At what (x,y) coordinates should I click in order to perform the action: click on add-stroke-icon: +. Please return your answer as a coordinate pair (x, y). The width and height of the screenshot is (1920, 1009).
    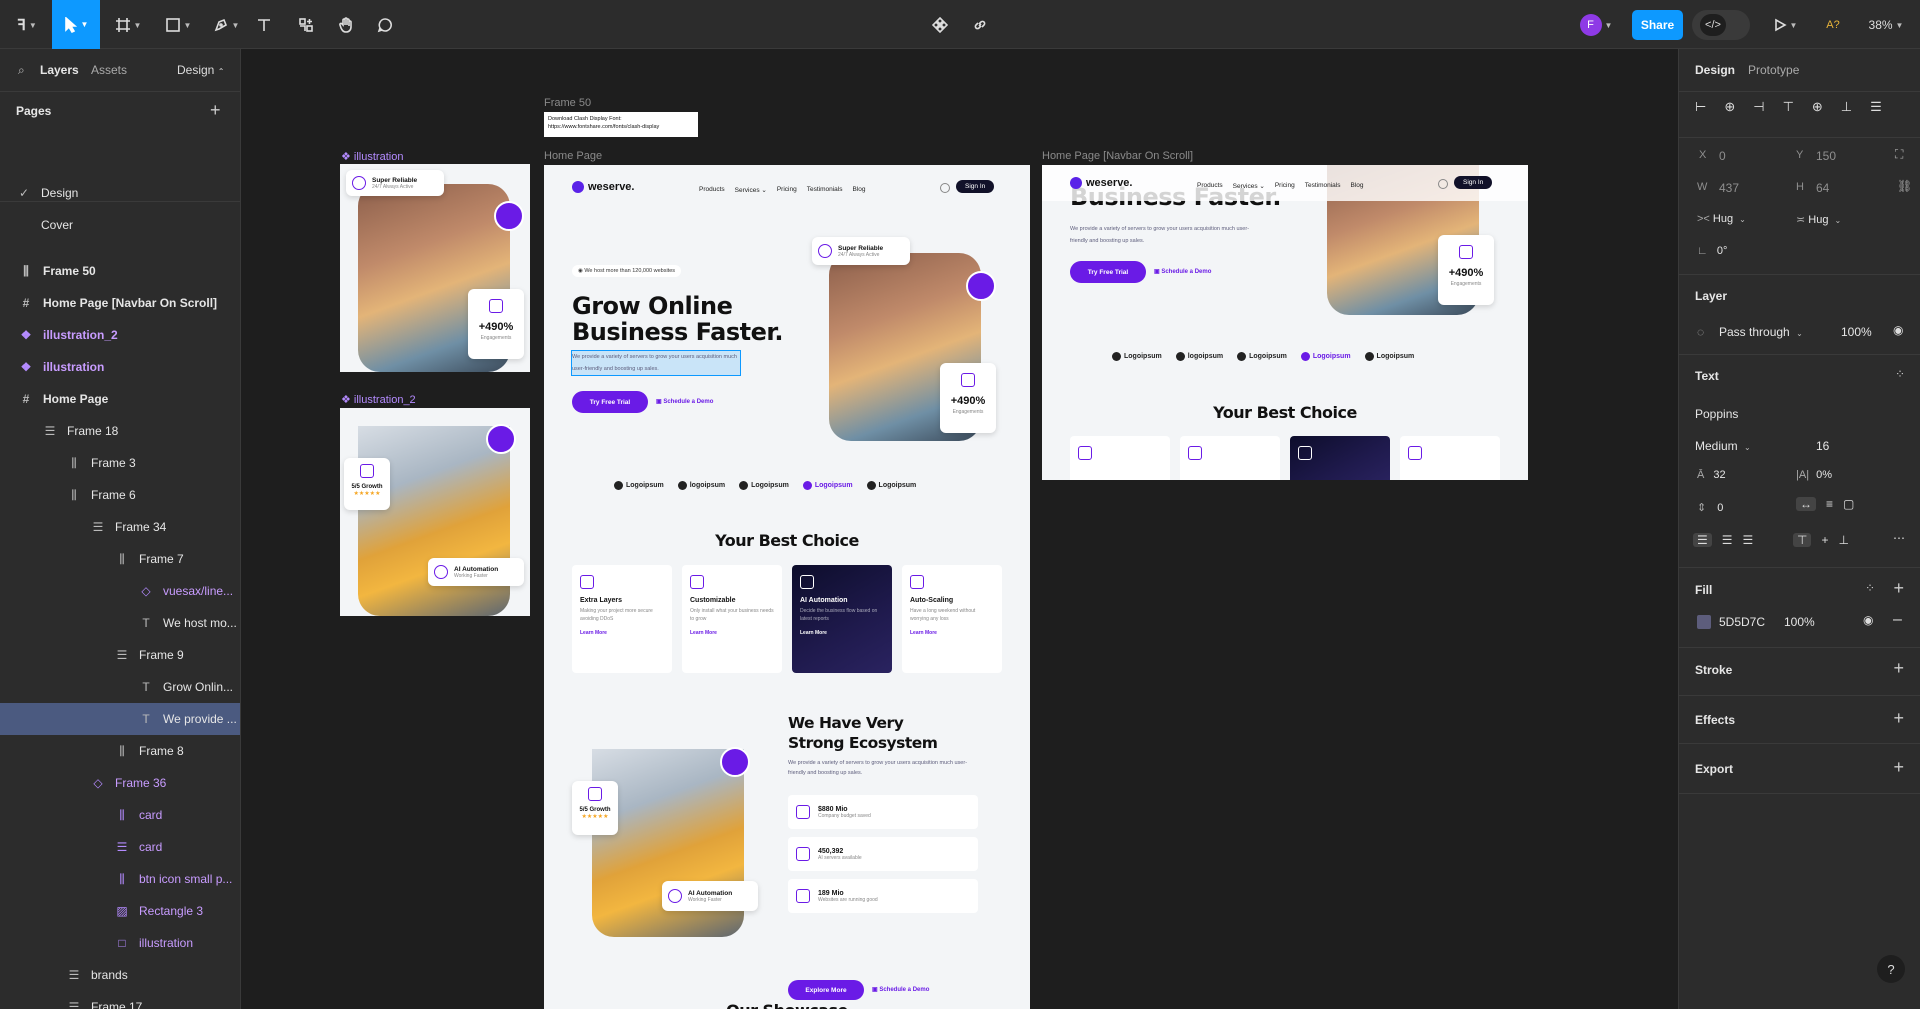
    Looking at the image, I should click on (1898, 668).